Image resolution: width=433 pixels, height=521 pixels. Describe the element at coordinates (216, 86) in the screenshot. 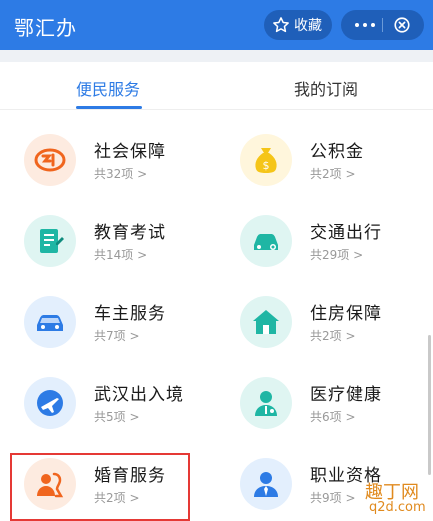

I see `tab-bar: 便民服务 我的订阅` at that location.